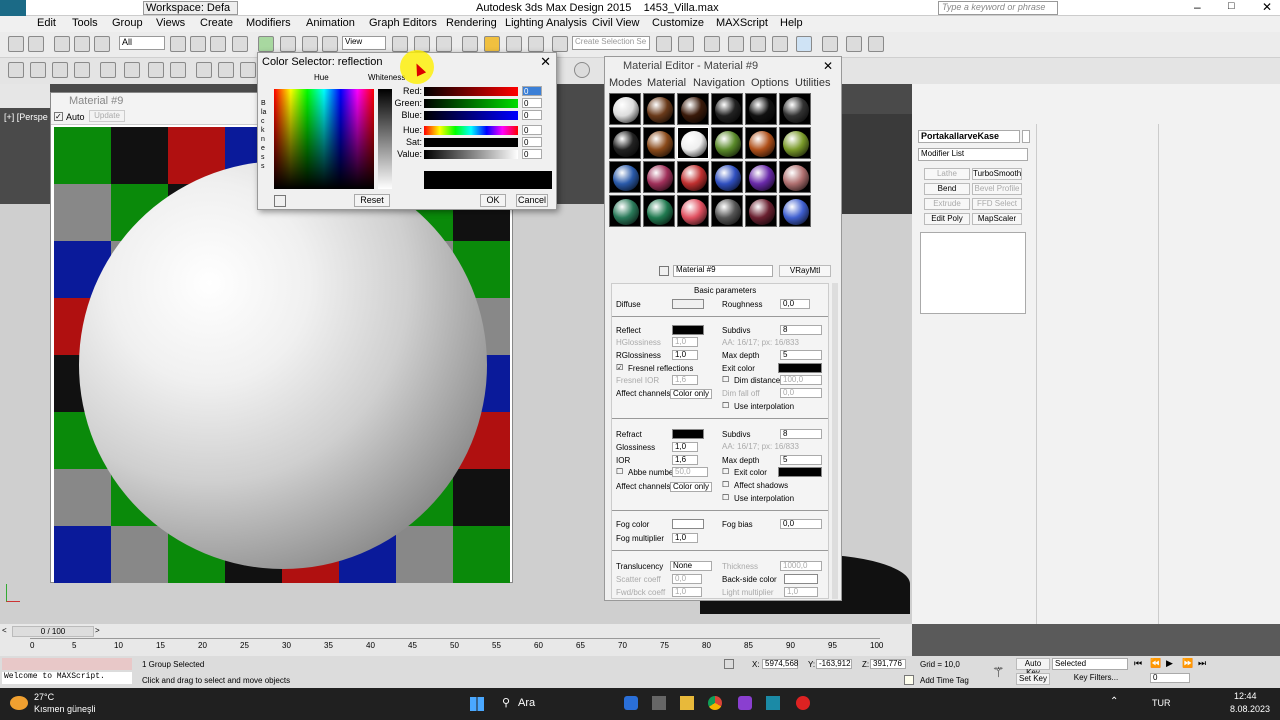 The image size is (1280, 720). Describe the element at coordinates (67, 664) in the screenshot. I see `maxscript-listener-pink` at that location.